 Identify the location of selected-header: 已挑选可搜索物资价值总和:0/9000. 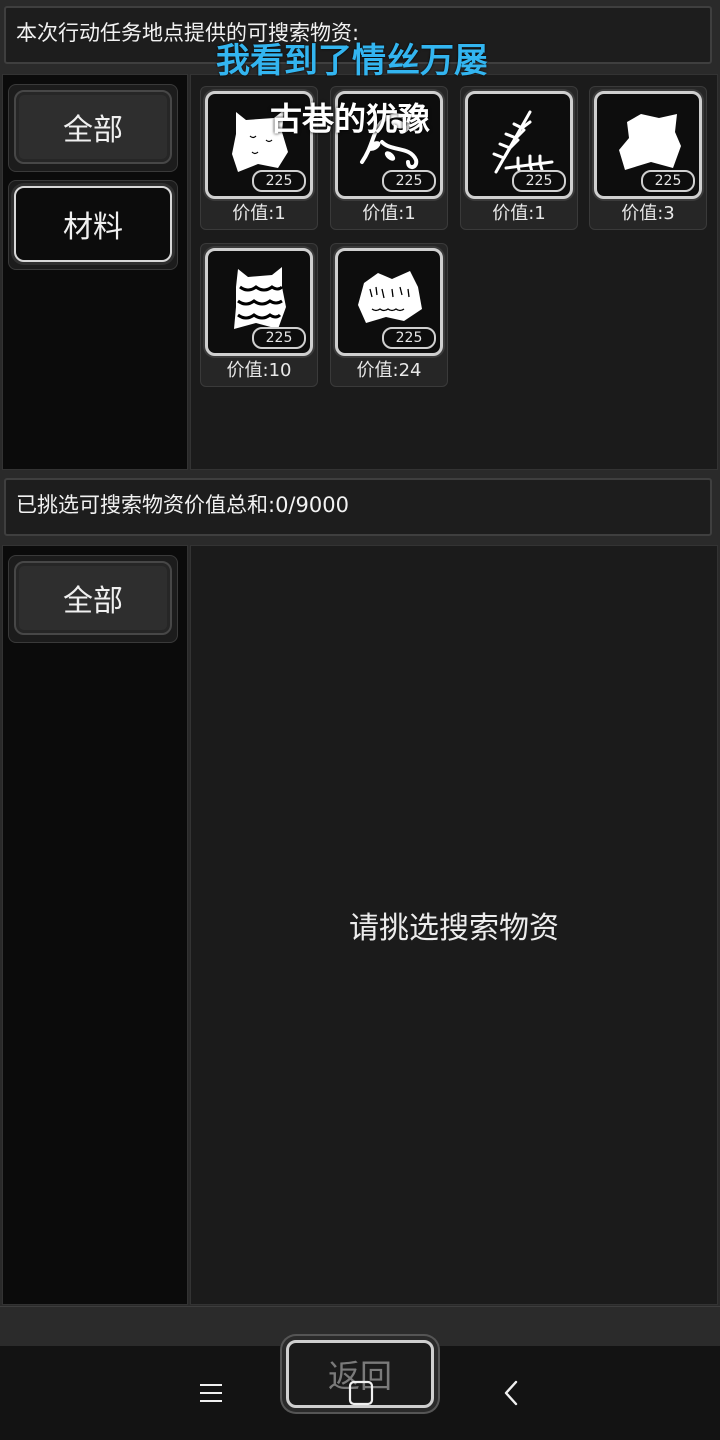
(358, 507).